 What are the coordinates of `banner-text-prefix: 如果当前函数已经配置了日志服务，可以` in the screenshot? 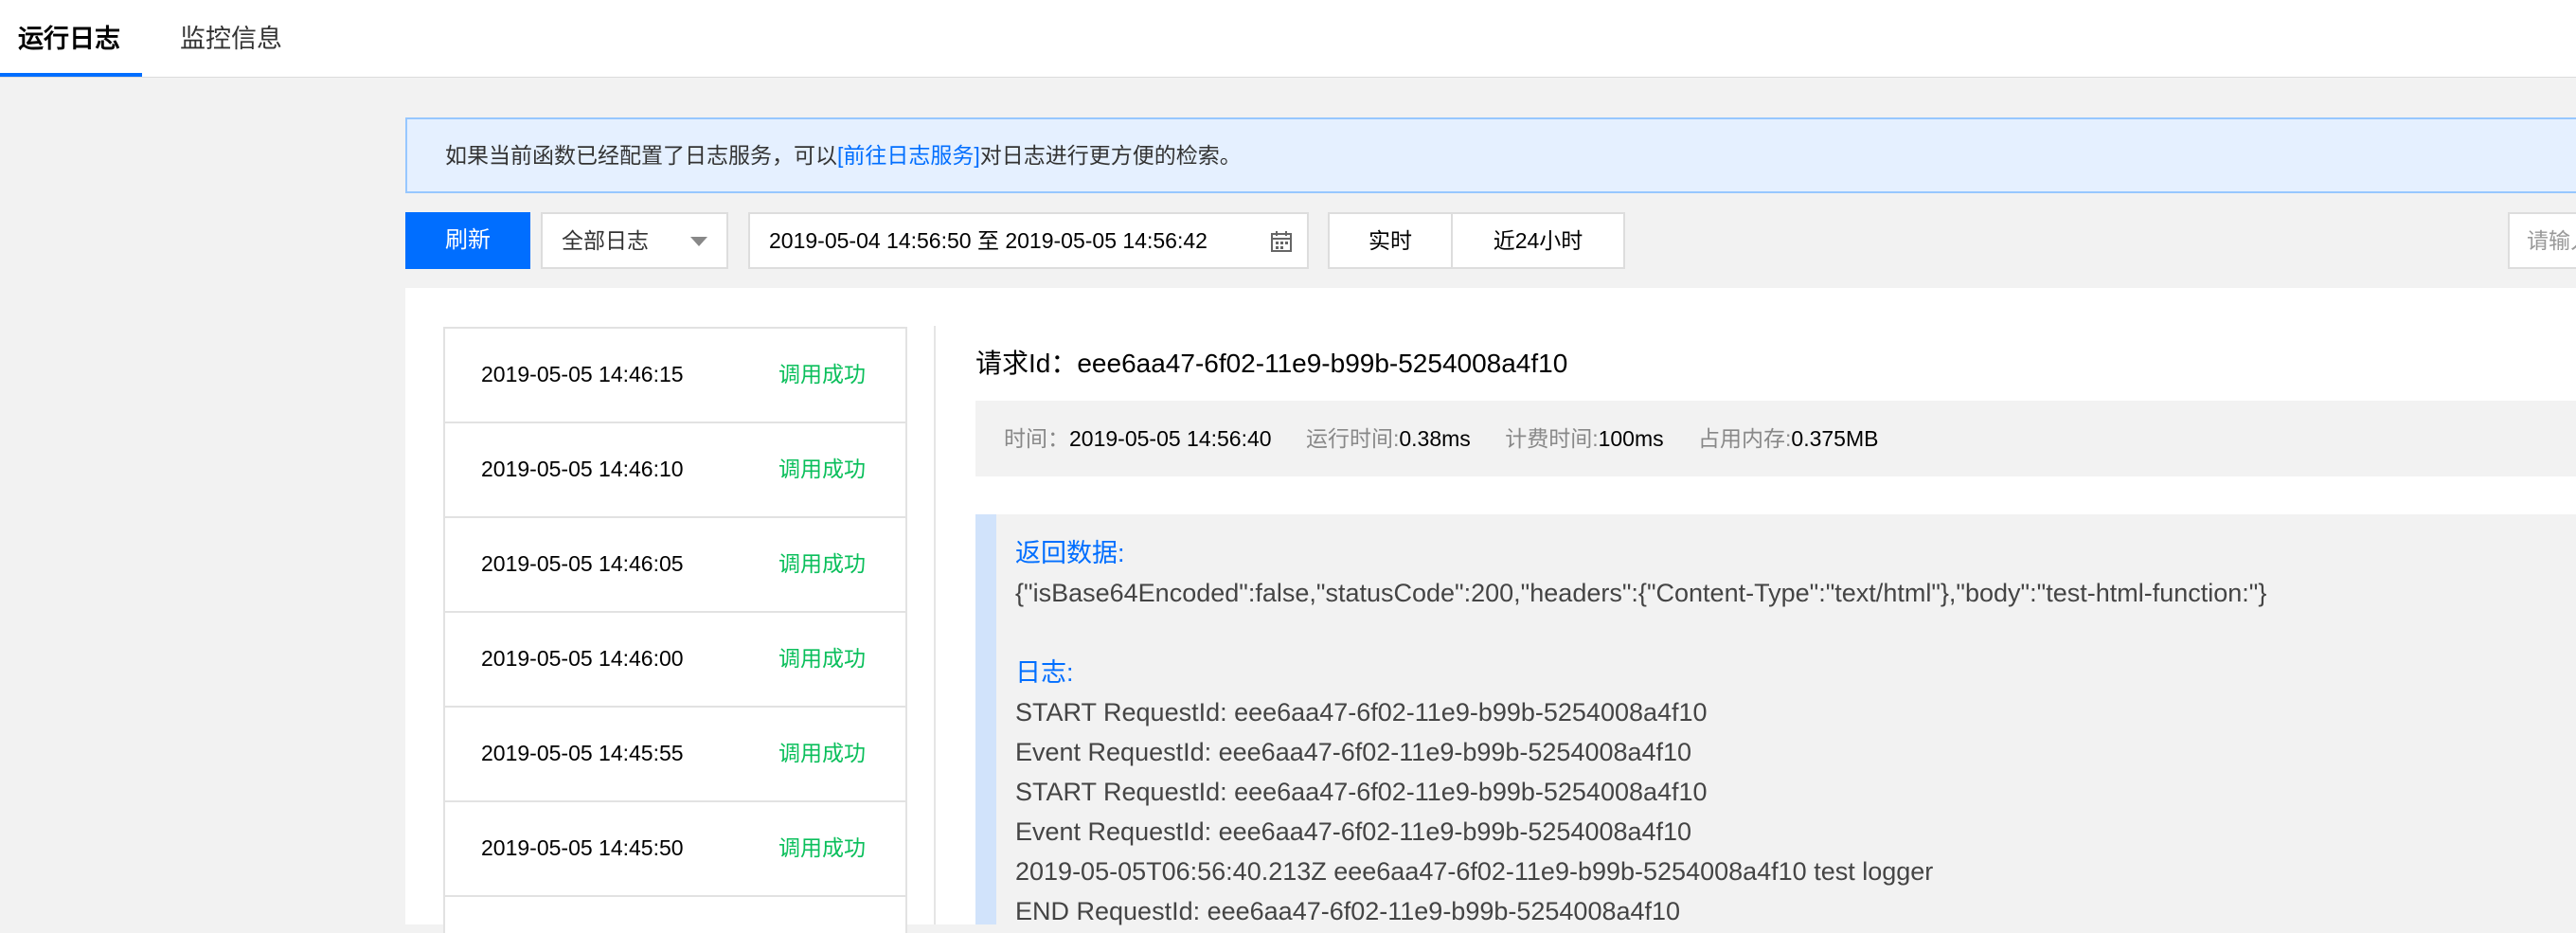 It's located at (641, 155).